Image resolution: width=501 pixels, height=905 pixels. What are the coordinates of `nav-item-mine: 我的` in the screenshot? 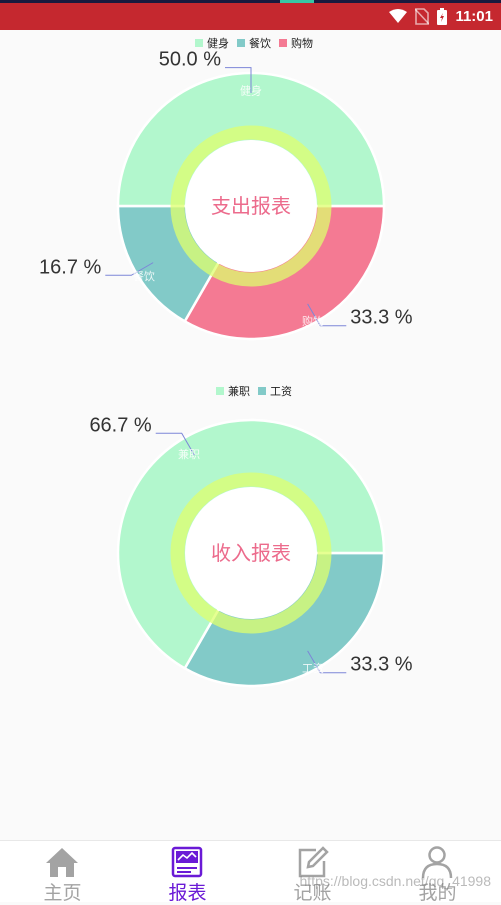 It's located at (437, 872).